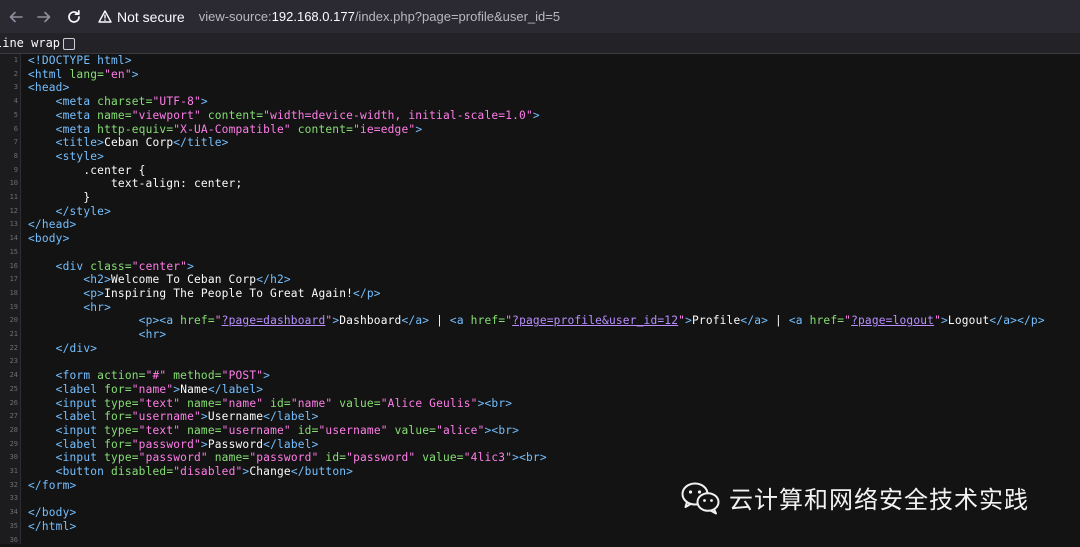  What do you see at coordinates (273, 279) in the screenshot?
I see `code-token: </h2>` at bounding box center [273, 279].